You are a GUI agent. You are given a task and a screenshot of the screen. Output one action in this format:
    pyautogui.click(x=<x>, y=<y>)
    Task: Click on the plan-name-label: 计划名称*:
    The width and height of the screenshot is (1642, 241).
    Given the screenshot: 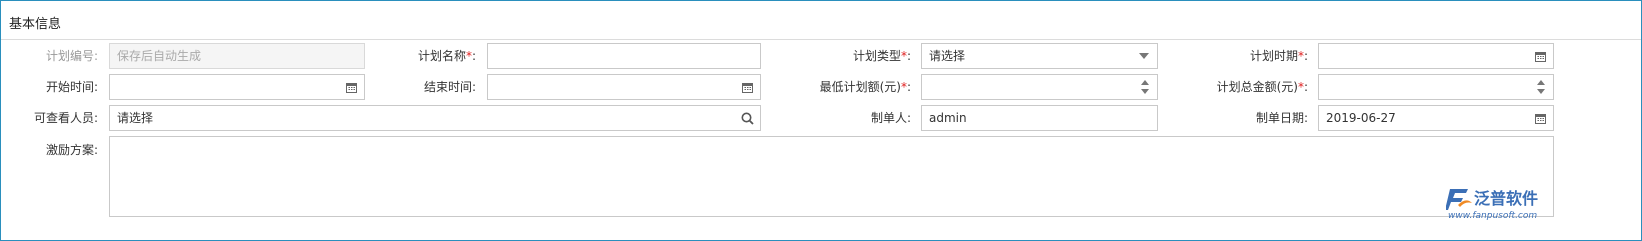 What is the action you would take?
    pyautogui.click(x=428, y=56)
    